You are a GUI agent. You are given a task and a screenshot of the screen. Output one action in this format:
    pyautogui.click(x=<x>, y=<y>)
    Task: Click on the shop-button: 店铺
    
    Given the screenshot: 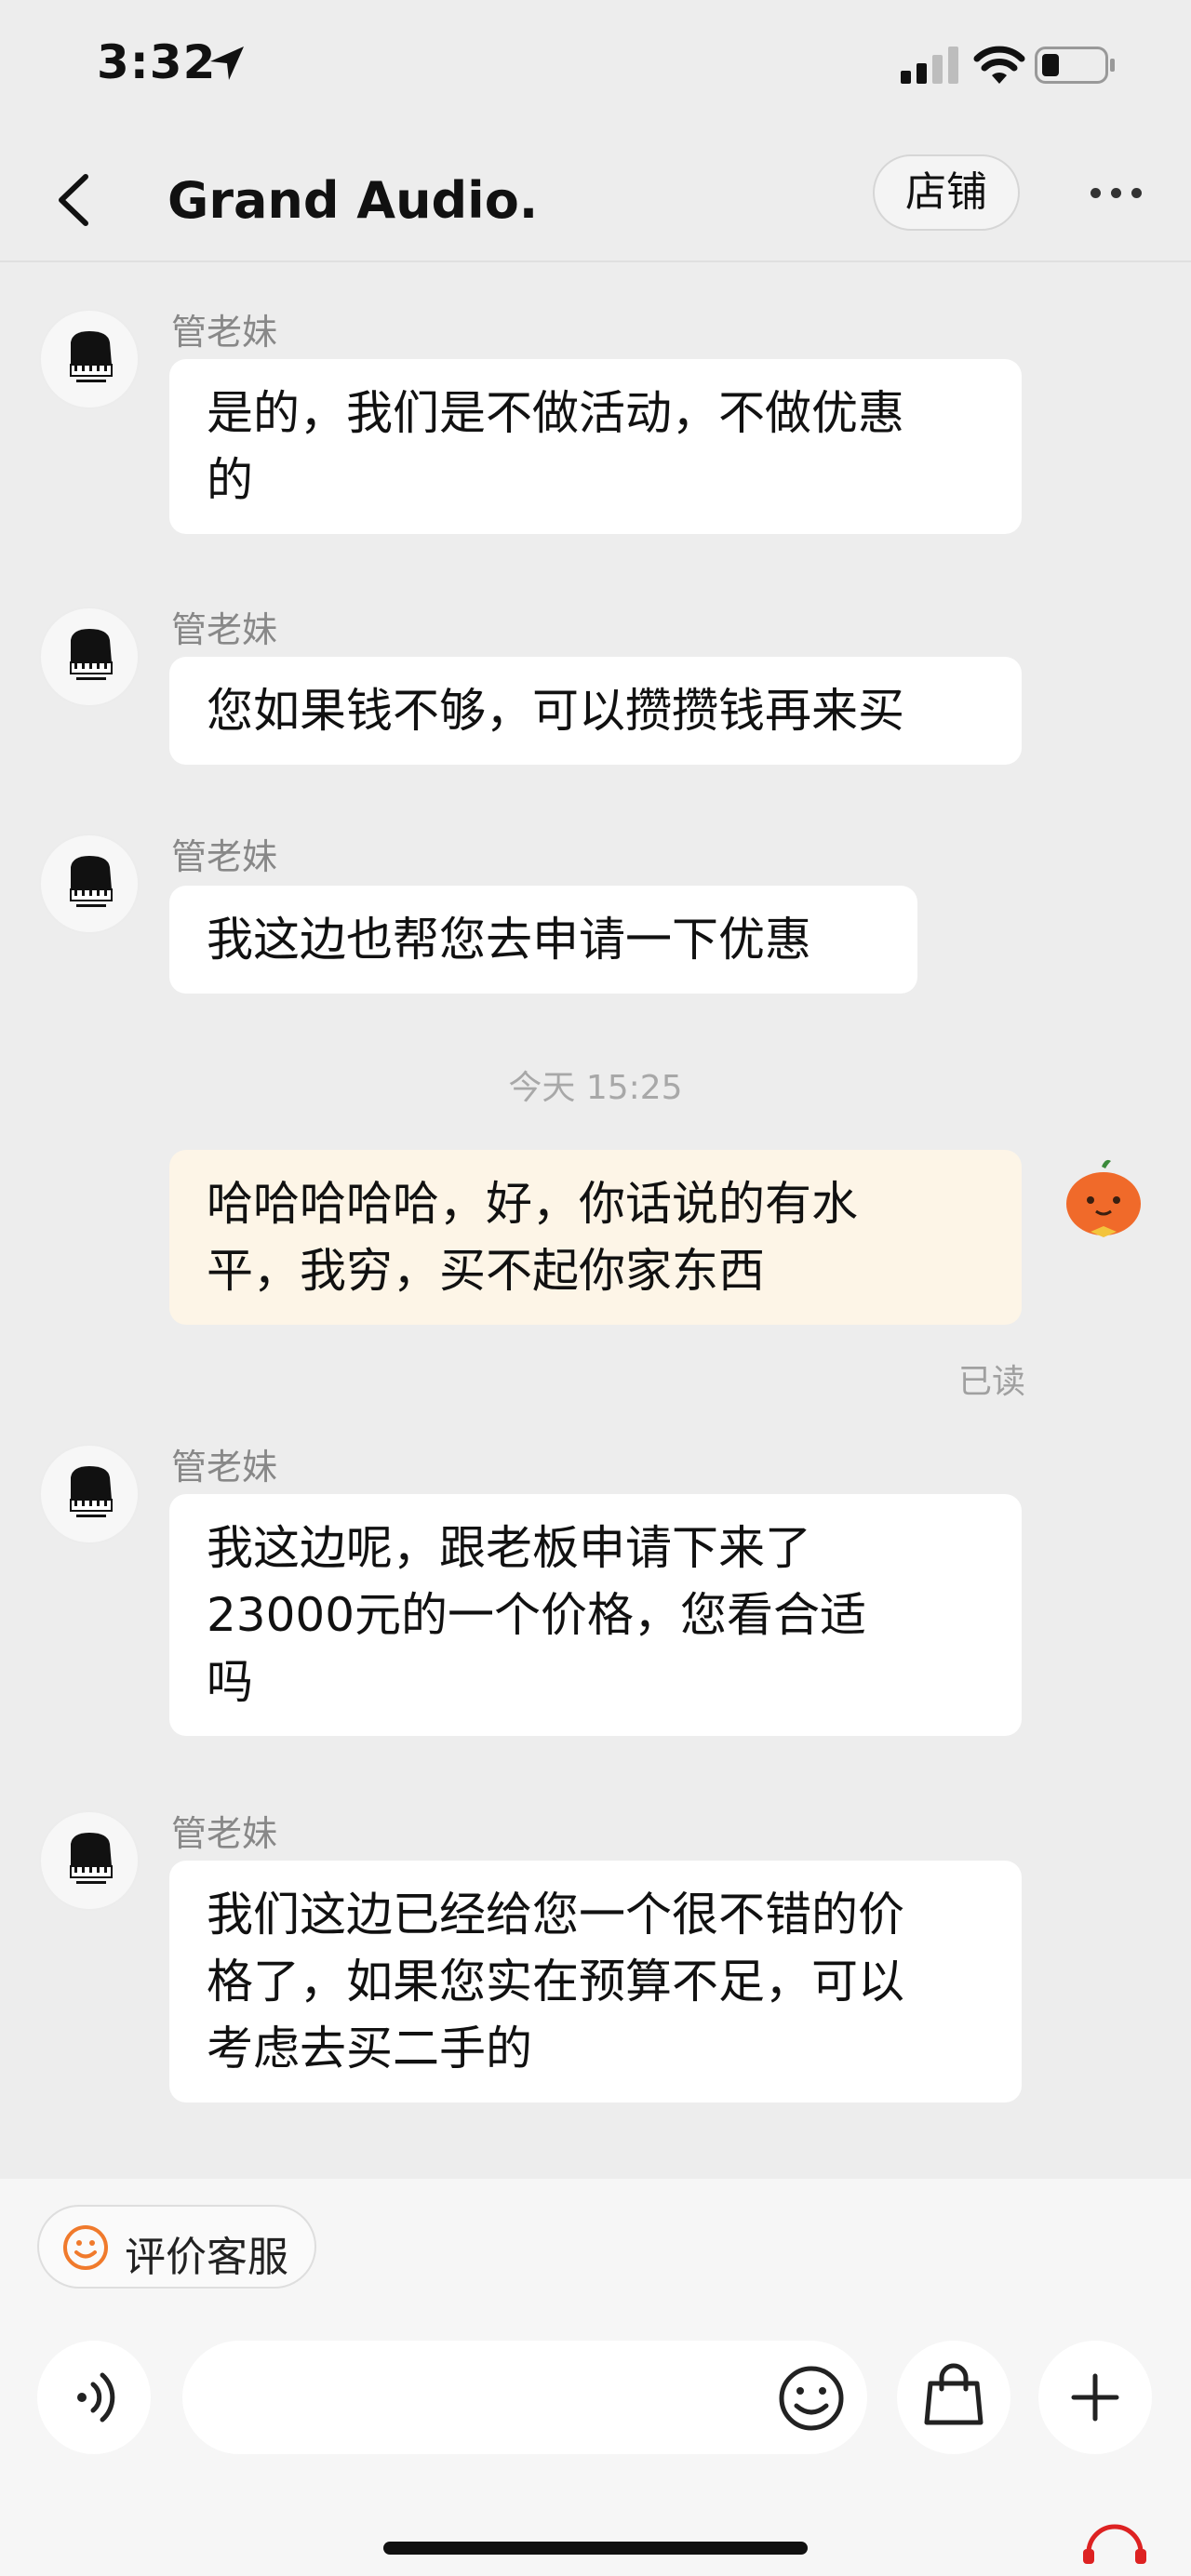 What is the action you would take?
    pyautogui.click(x=946, y=192)
    